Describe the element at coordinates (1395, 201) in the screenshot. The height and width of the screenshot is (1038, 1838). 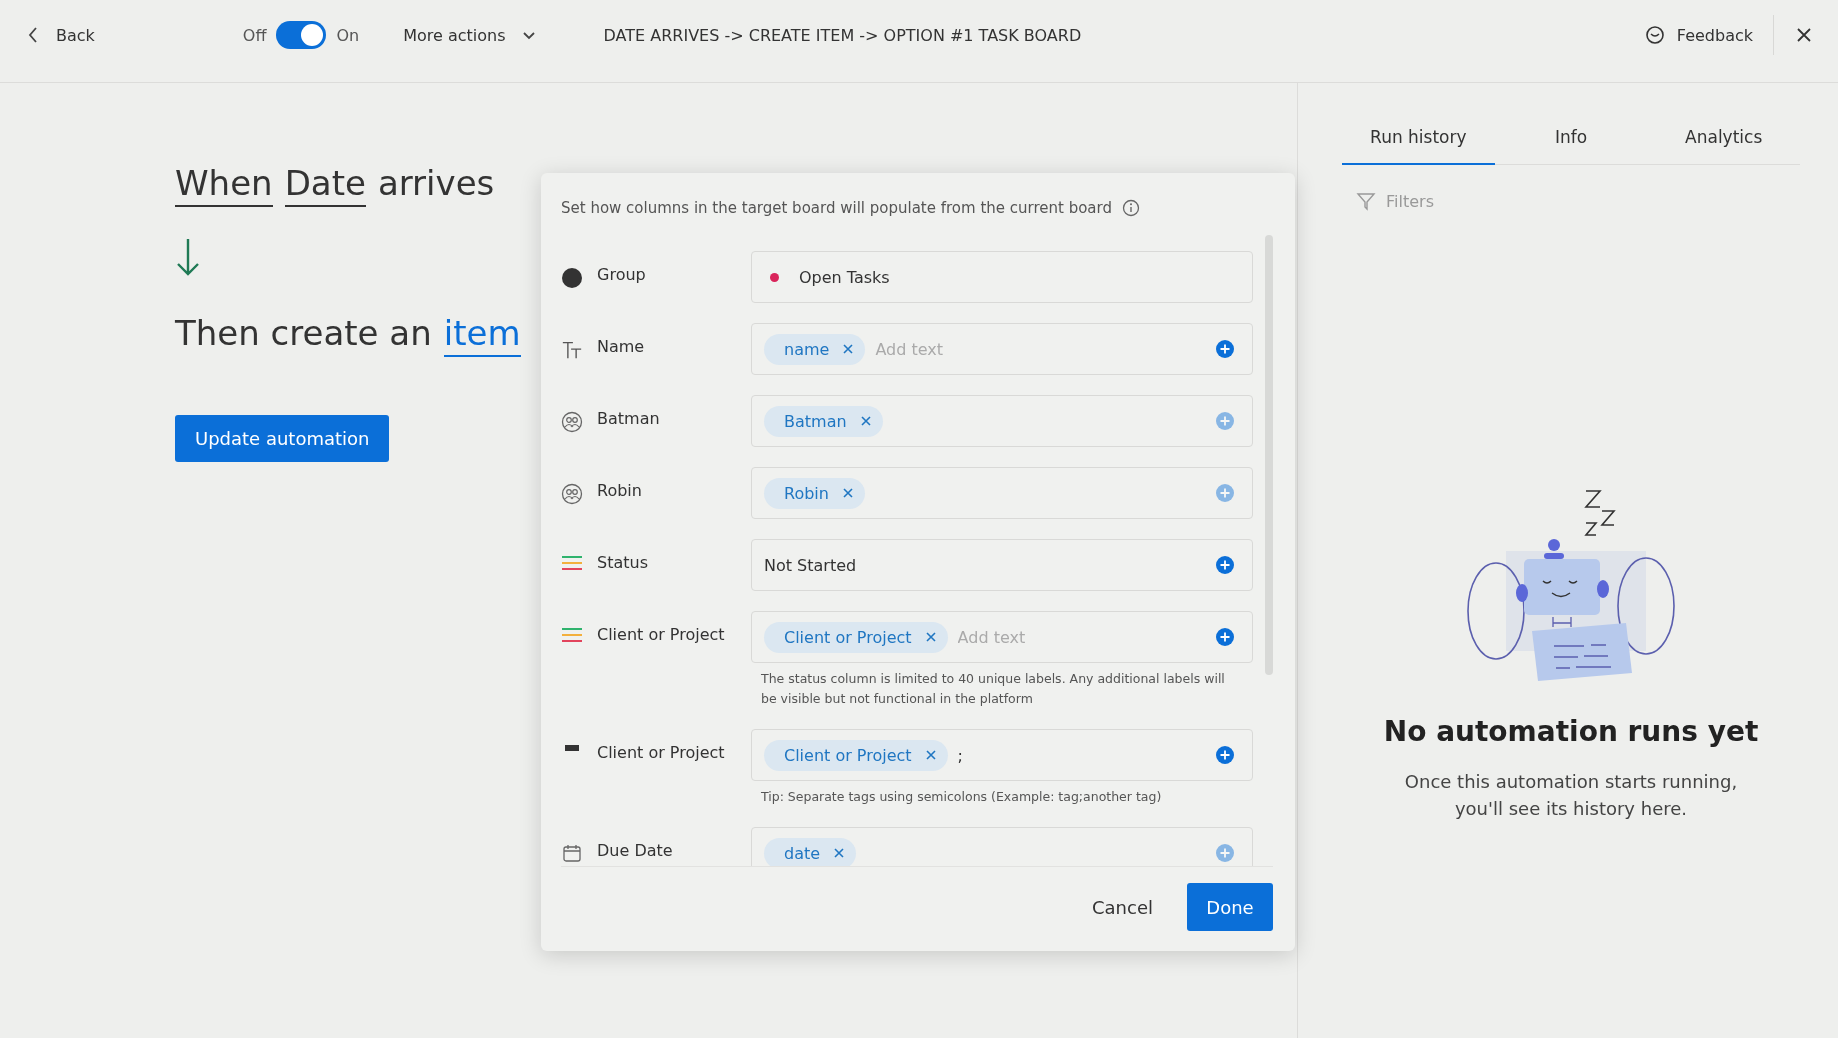
I see `filters-button: Filters` at that location.